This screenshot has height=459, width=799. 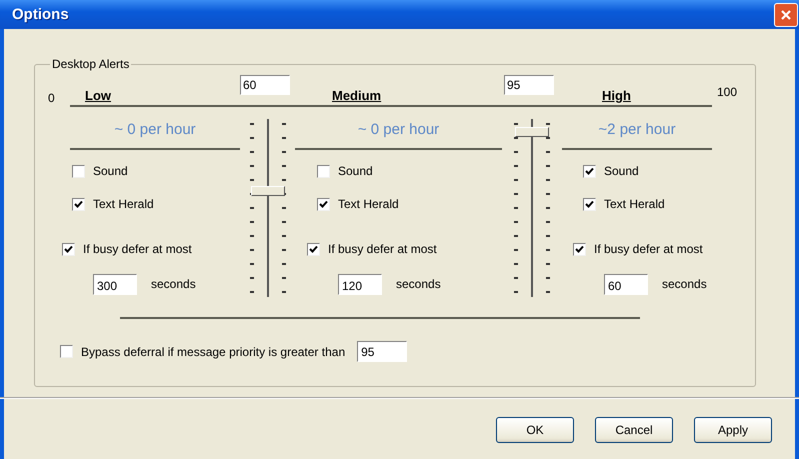 I want to click on seconds-input: 300, so click(x=115, y=284).